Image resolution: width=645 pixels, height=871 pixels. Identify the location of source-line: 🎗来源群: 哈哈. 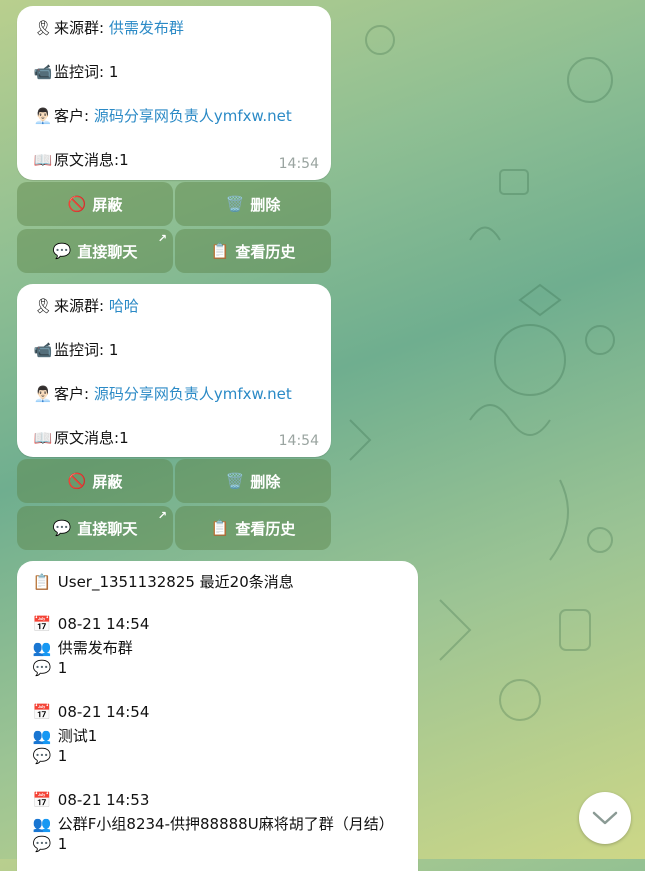
(85, 305).